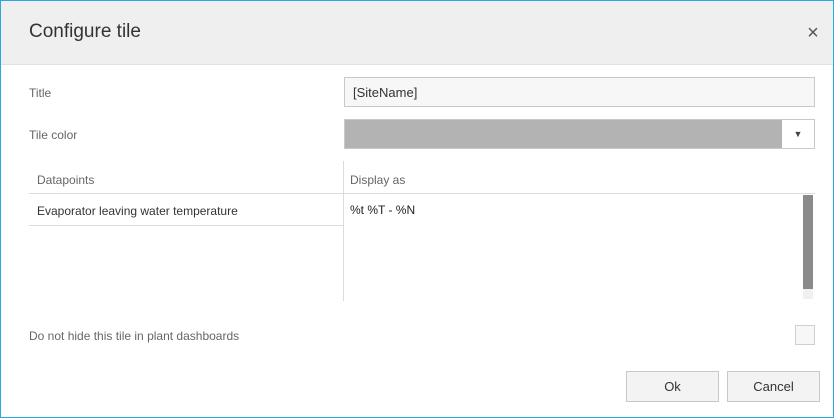  Describe the element at coordinates (808, 242) in the screenshot. I see `scrollbar-thumb` at that location.